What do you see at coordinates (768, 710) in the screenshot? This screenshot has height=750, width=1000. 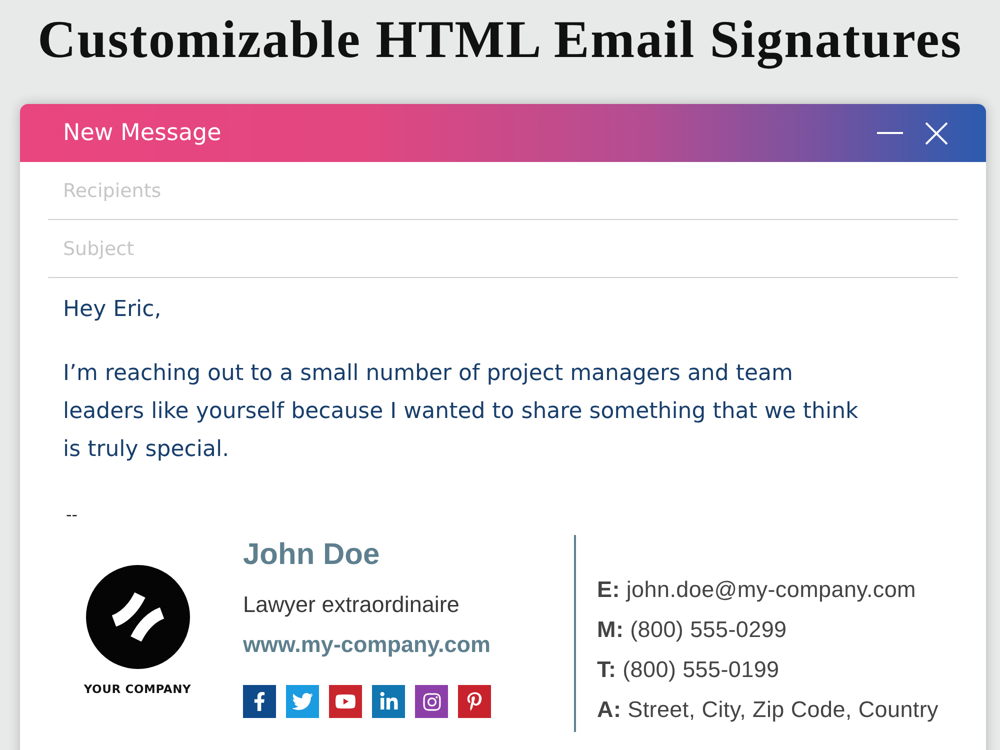 I see `contact-line: A: Street, City, Zip Code, Country` at bounding box center [768, 710].